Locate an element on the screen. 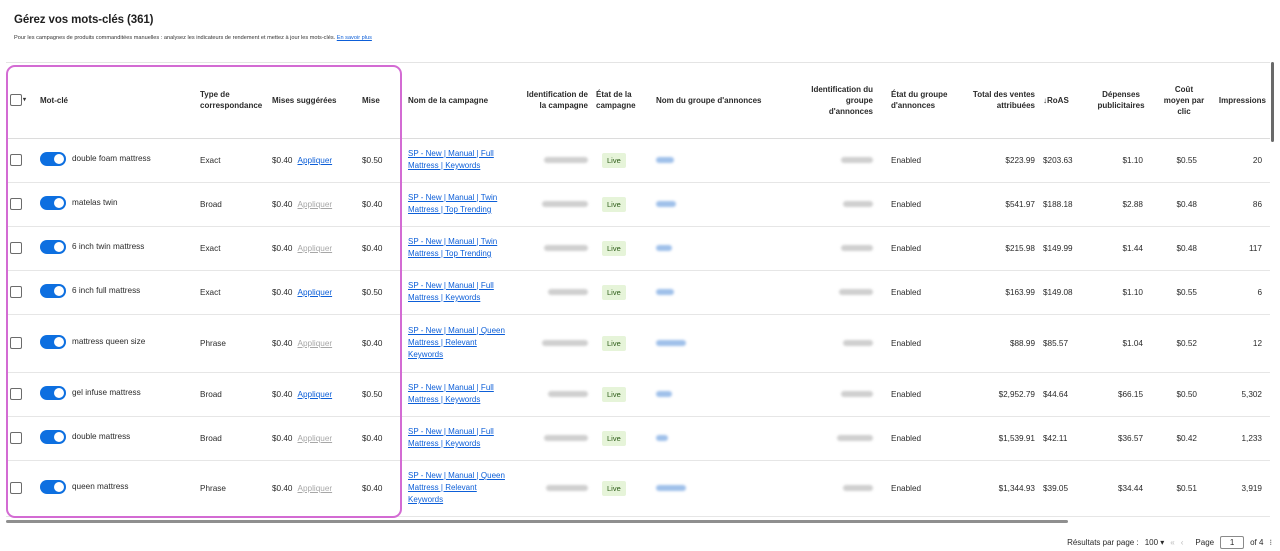 This screenshot has height=551, width=1280. keyword-cell: matelas twin is located at coordinates (116, 204).